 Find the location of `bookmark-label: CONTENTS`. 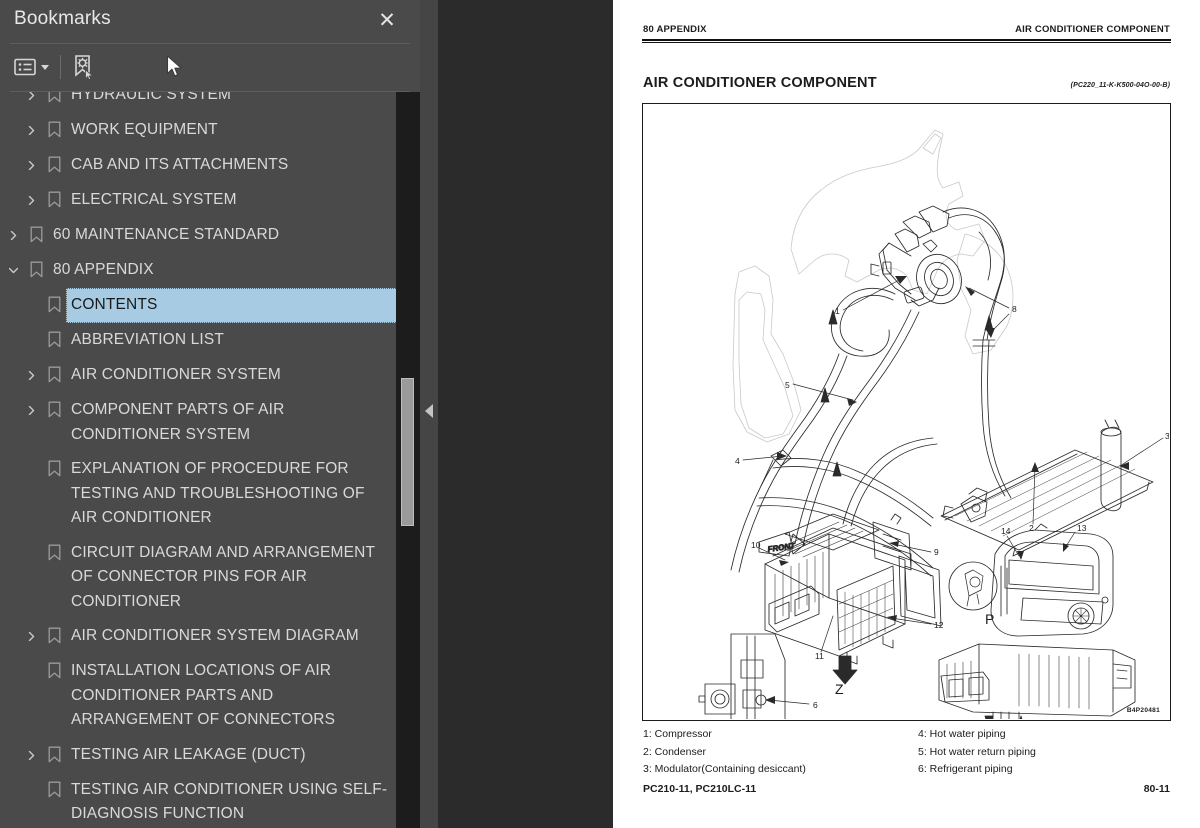

bookmark-label: CONTENTS is located at coordinates (233, 305).